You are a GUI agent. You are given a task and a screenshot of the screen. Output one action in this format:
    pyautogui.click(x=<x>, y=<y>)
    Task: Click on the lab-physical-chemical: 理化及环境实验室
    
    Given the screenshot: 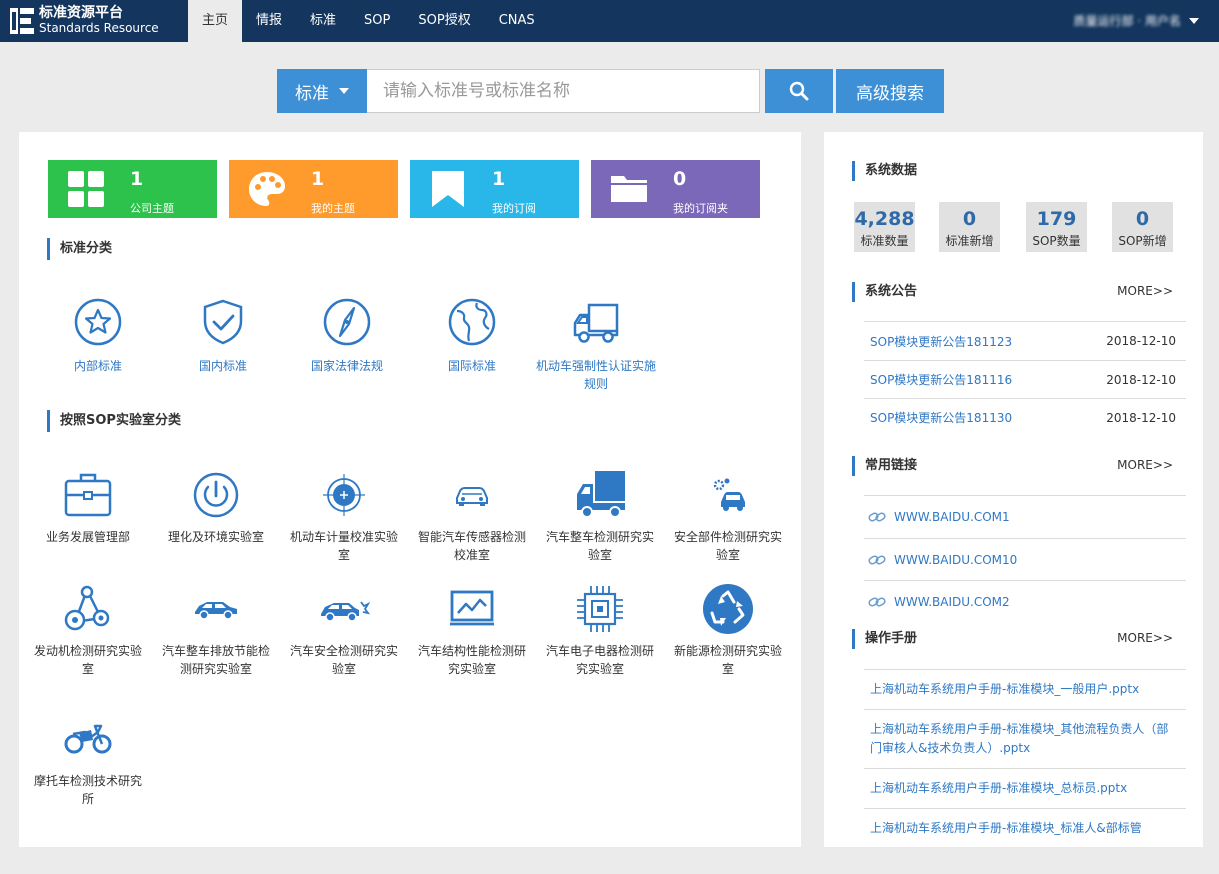 What is the action you would take?
    pyautogui.click(x=216, y=507)
    